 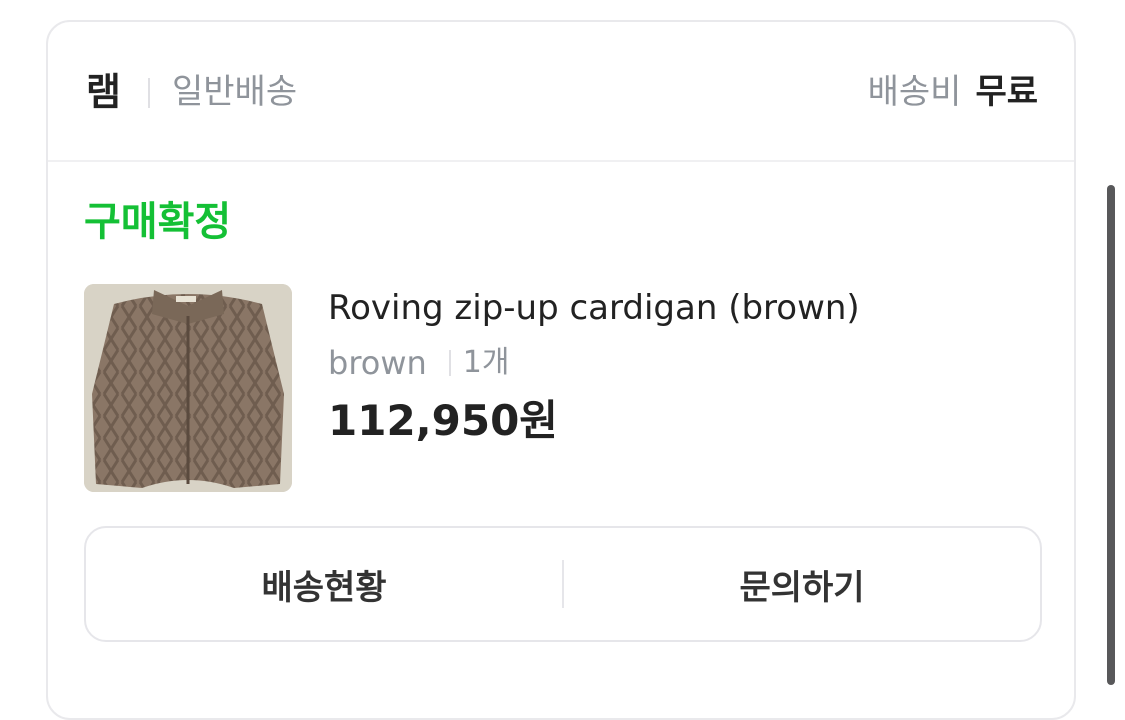 I want to click on product-quantity: 1개, so click(x=486, y=362).